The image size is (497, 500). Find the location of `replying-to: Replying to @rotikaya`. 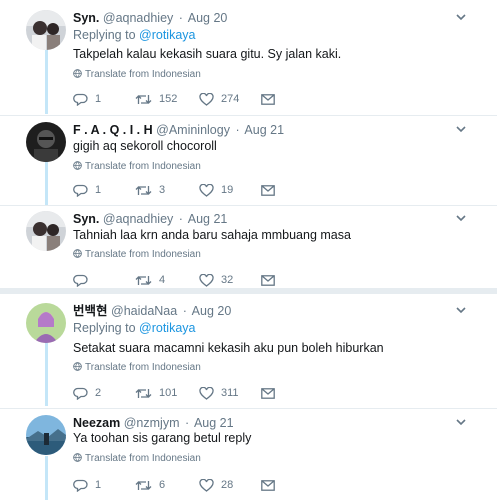

replying-to: Replying to @rotikaya is located at coordinates (134, 35).